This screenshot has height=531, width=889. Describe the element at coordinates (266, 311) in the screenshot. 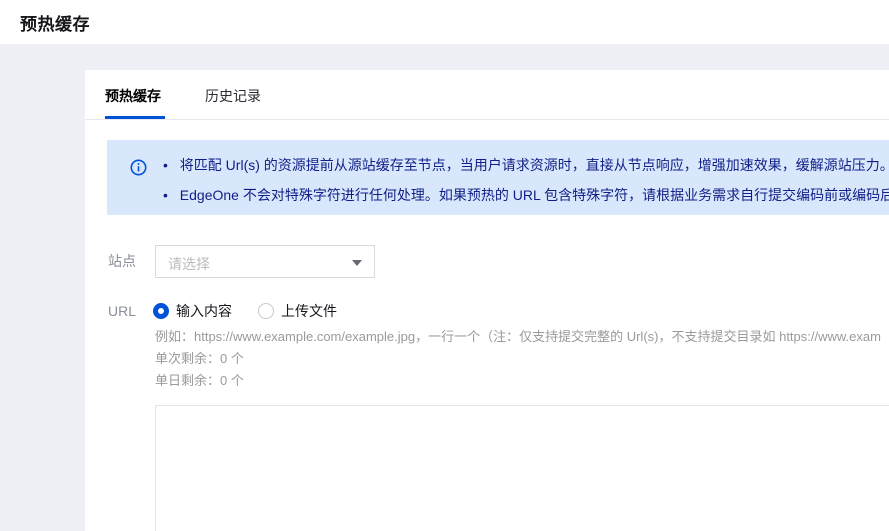

I see `radio-unselected-icon` at that location.